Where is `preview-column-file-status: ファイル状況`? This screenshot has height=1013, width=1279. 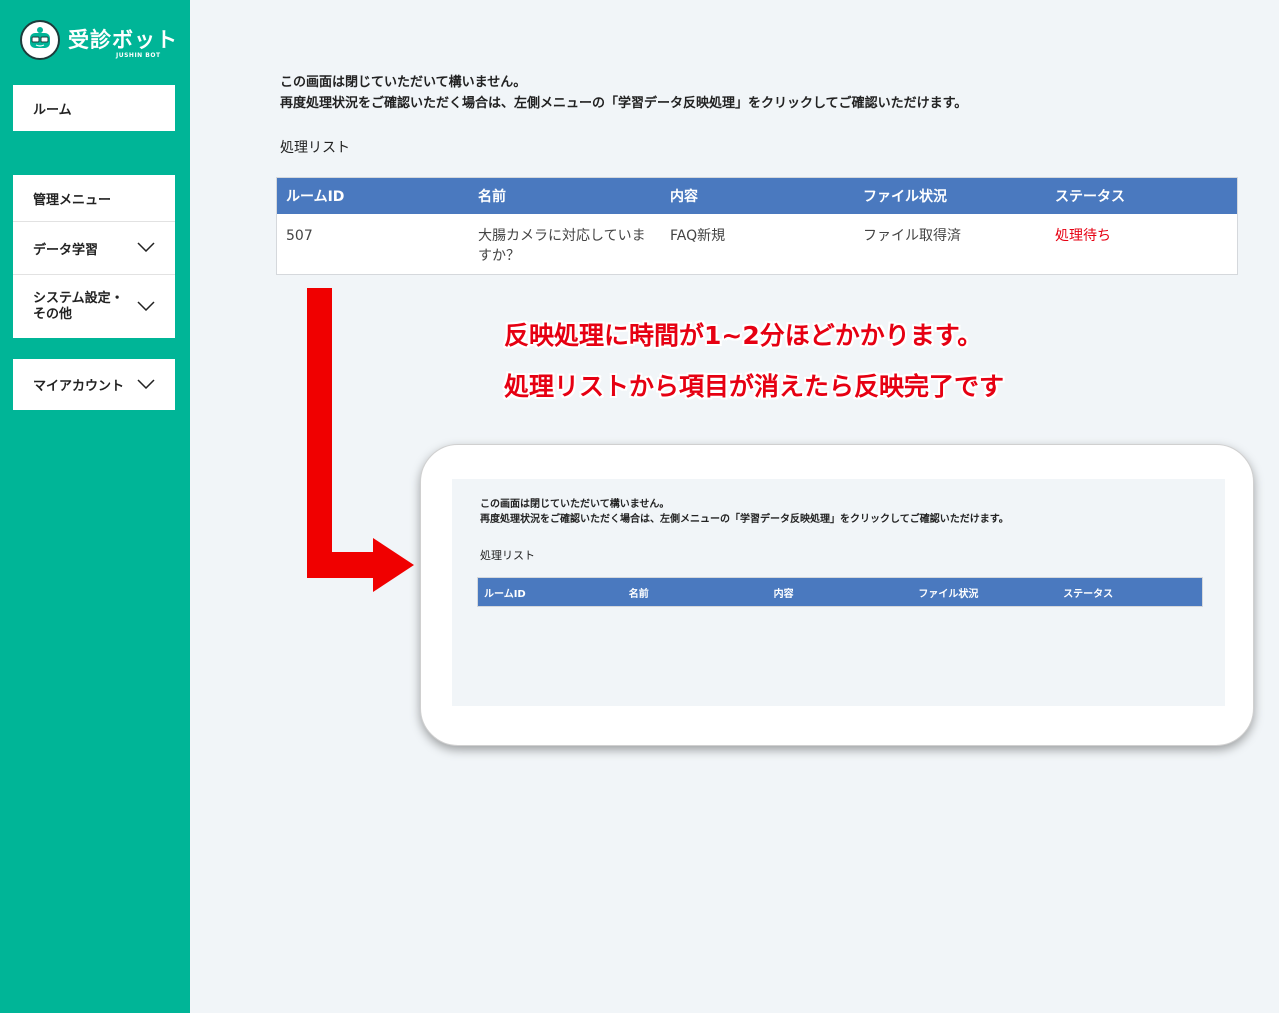 preview-column-file-status: ファイル状況 is located at coordinates (948, 594).